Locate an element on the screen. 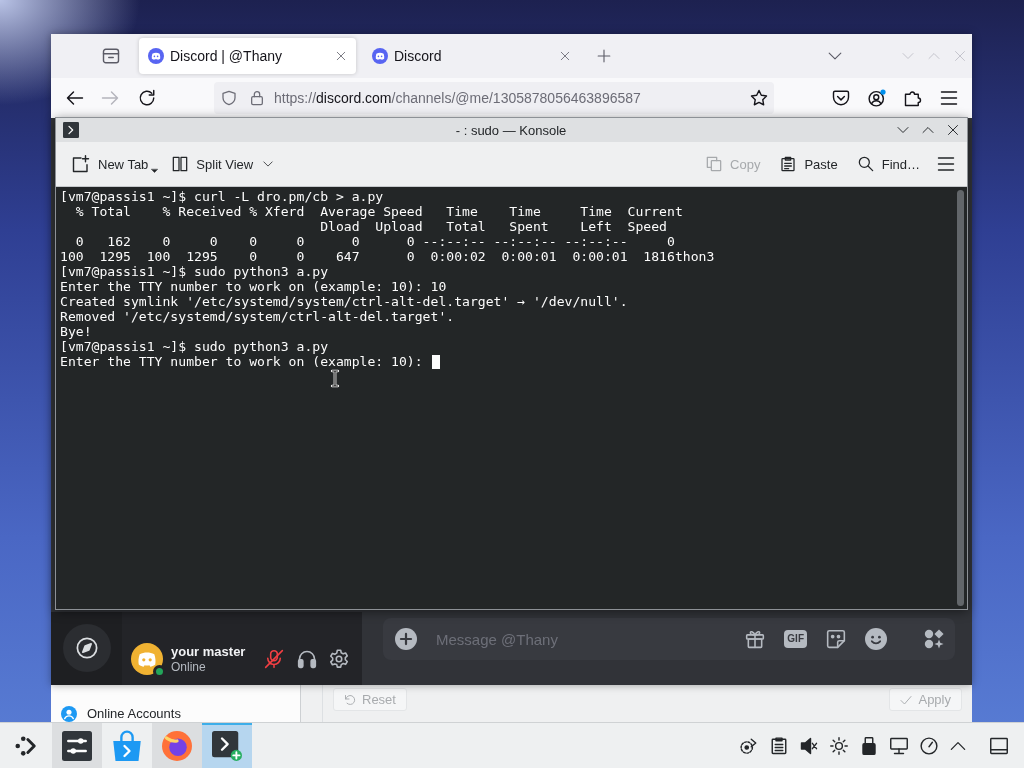  discover-button is located at coordinates (86, 648).